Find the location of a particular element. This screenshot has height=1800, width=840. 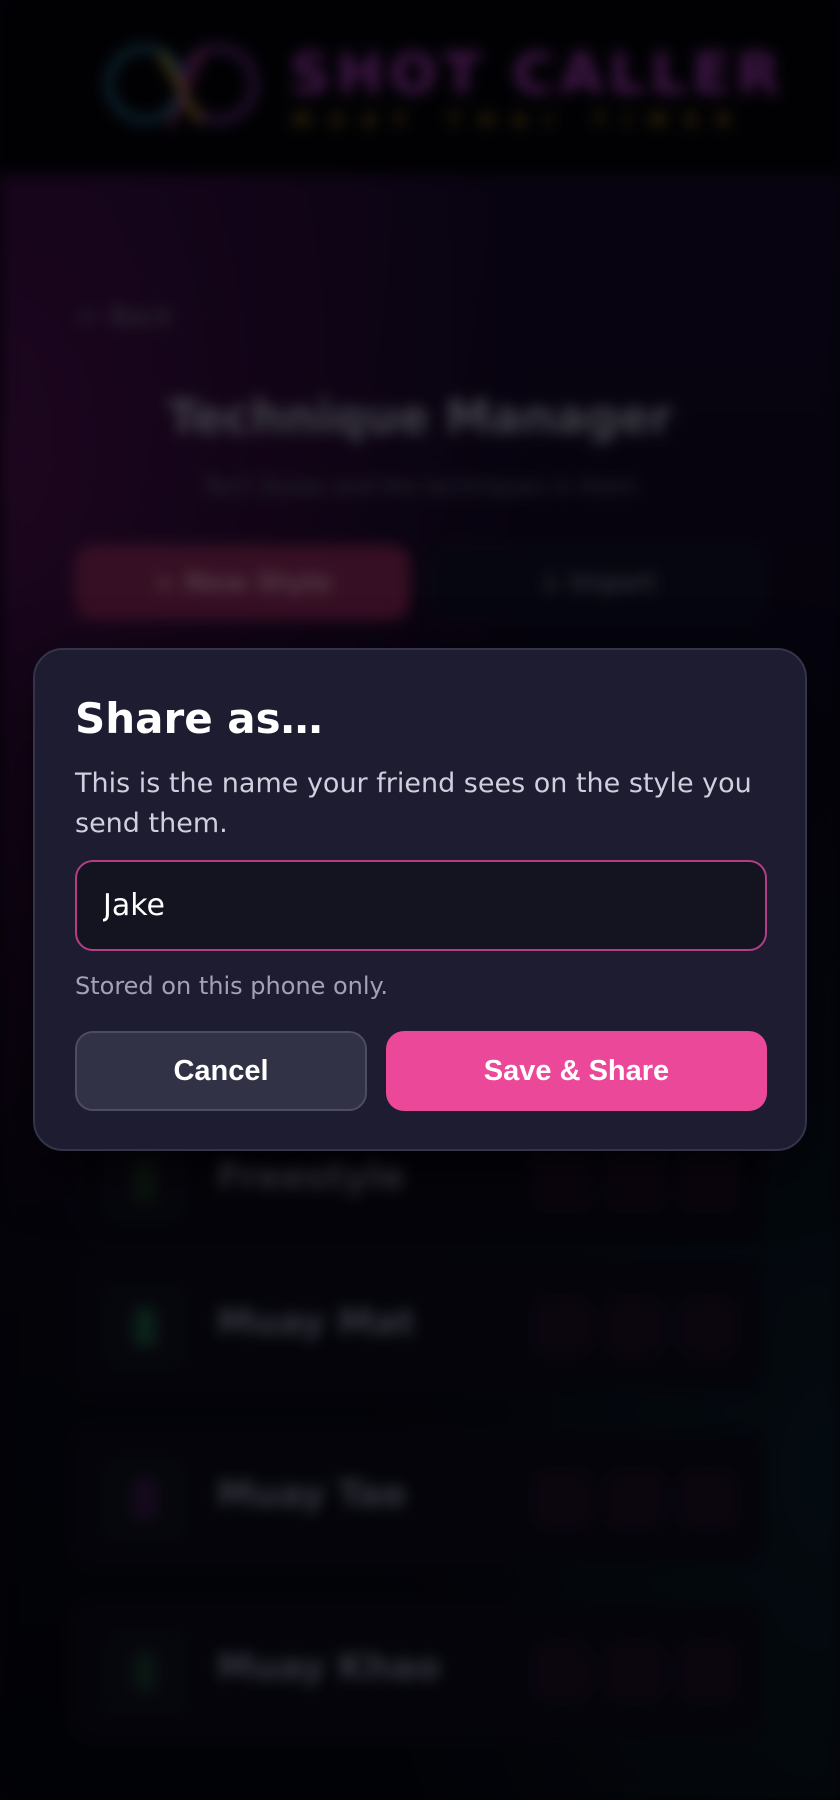

share-name-input is located at coordinates (421, 905).